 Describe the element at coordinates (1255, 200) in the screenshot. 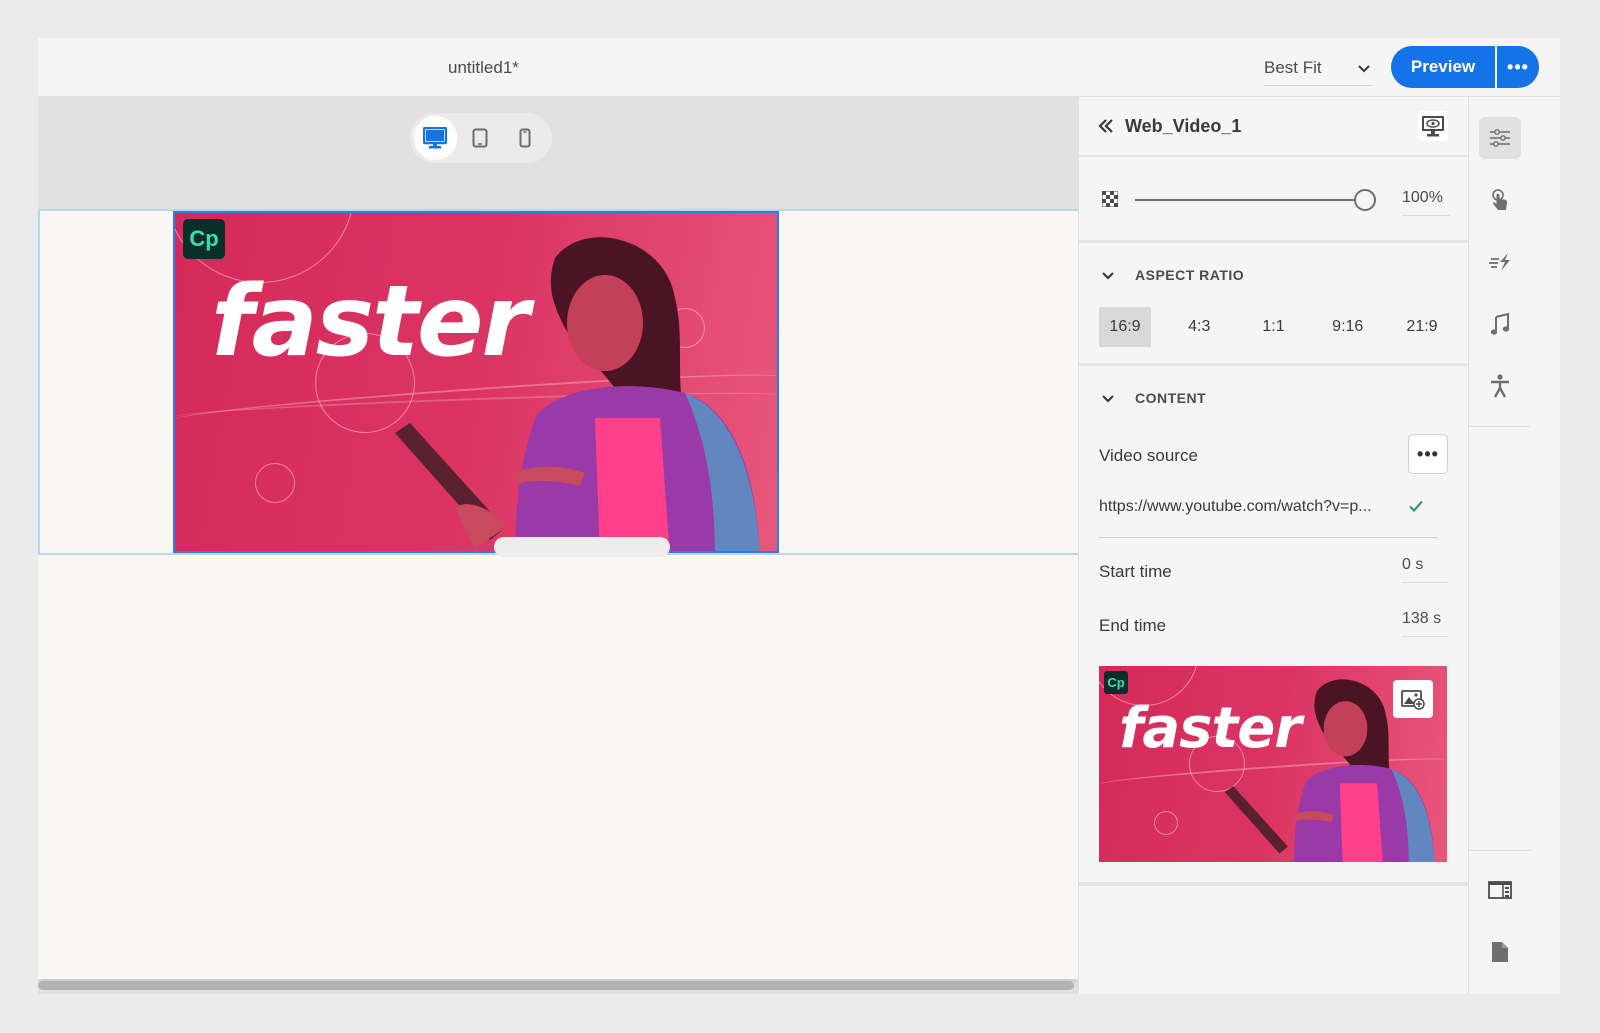

I see `opacity-slider` at that location.